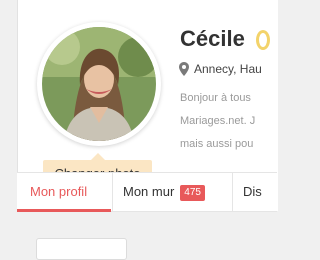 Image resolution: width=320 pixels, height=260 pixels. I want to click on profile-name: Cécile, so click(212, 38).